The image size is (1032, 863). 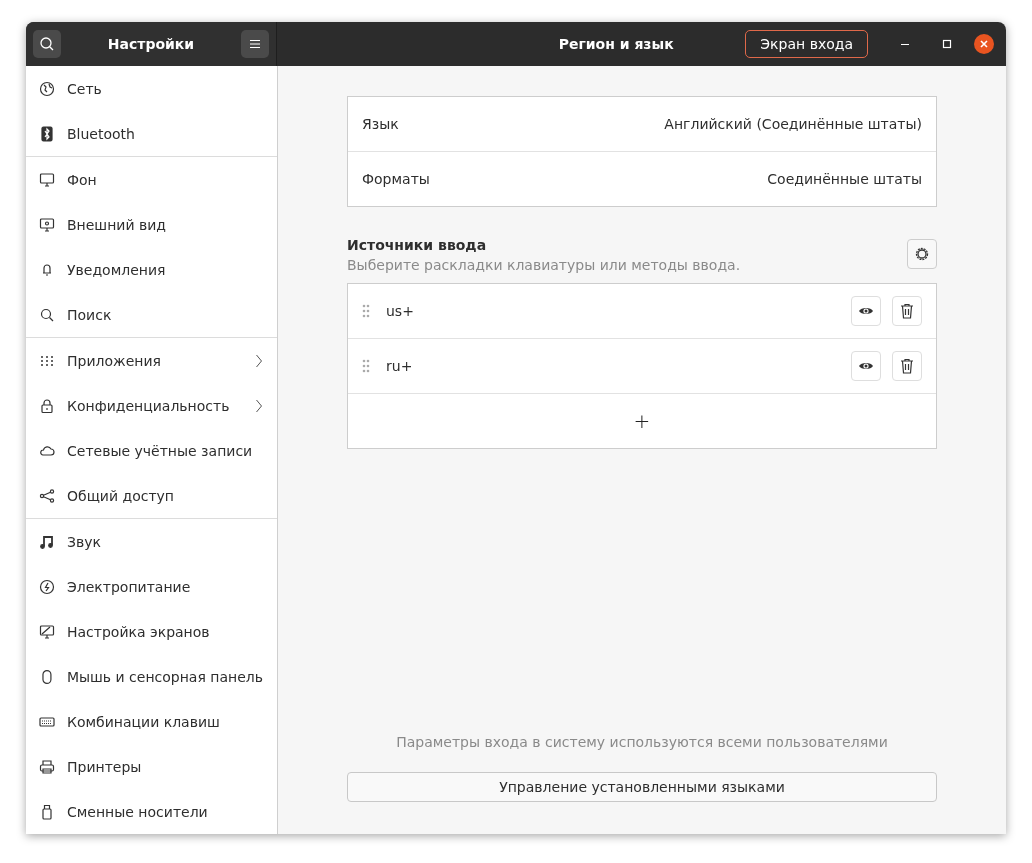 I want to click on sidebar-item: Внешний вид, so click(x=151, y=224).